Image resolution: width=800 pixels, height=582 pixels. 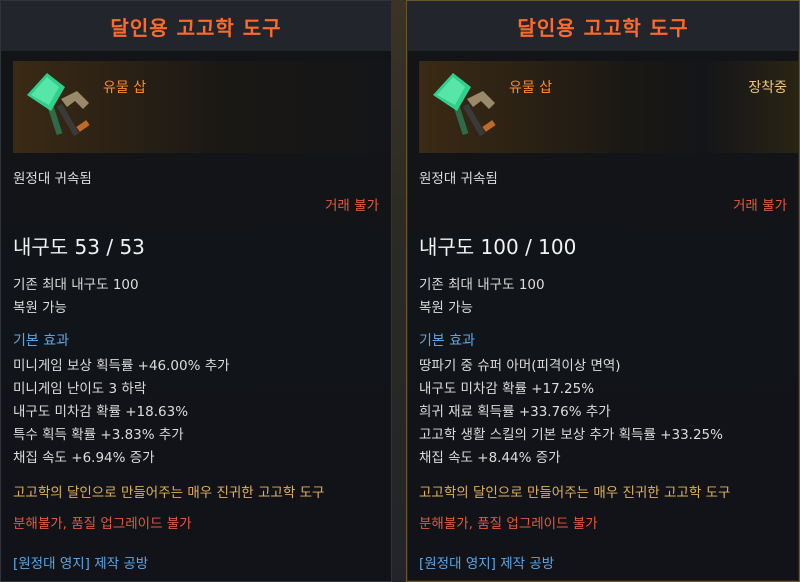 What do you see at coordinates (80, 389) in the screenshot?
I see `effect-line: 미니게임 난이도 3 하락` at bounding box center [80, 389].